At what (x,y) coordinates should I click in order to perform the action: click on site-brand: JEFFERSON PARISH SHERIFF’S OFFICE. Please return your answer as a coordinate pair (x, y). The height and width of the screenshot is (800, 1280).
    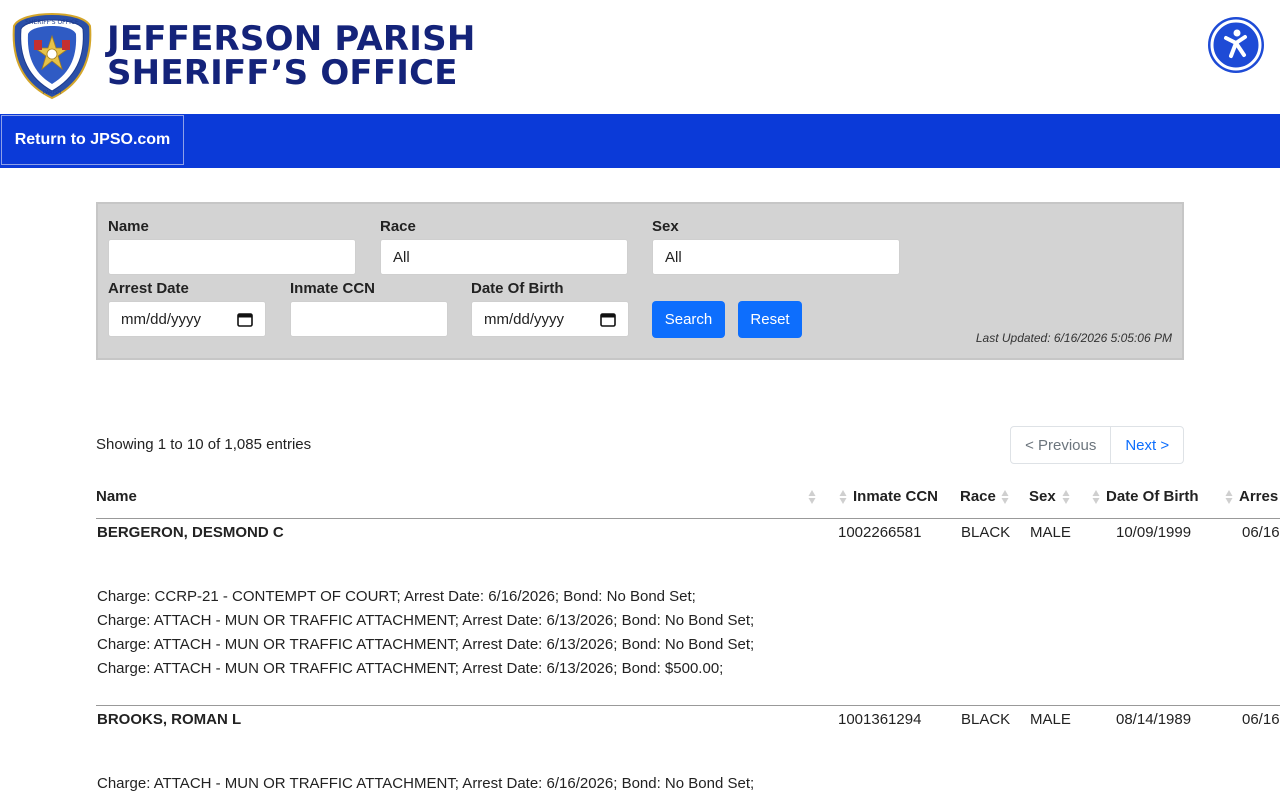
    Looking at the image, I should click on (291, 56).